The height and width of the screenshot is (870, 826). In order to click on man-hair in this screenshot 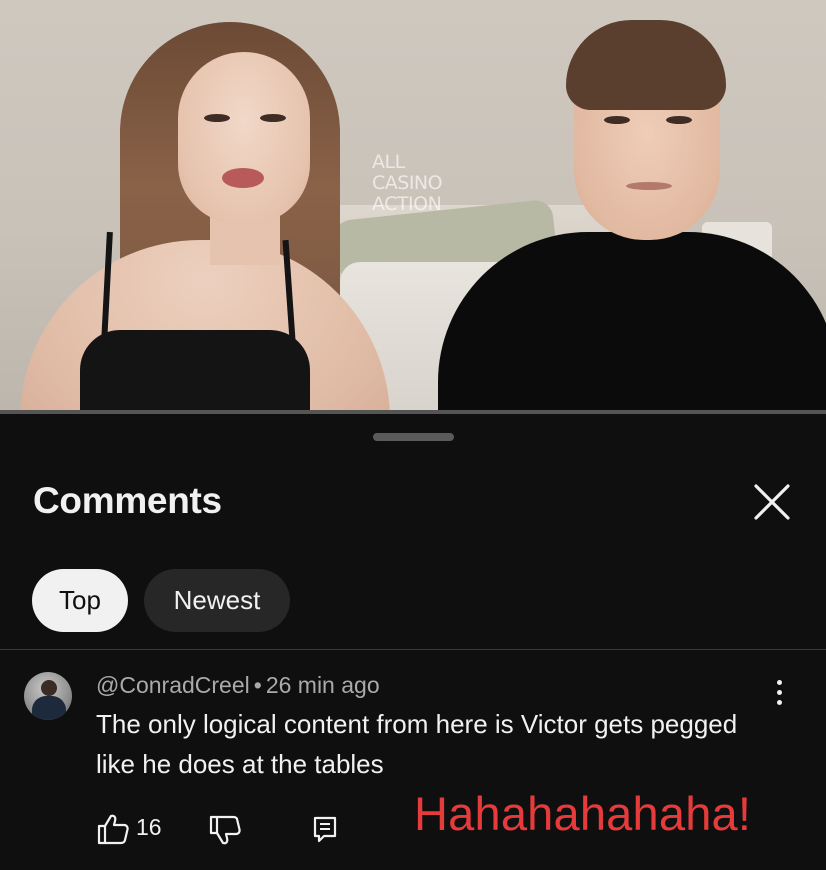, I will do `click(646, 65)`.